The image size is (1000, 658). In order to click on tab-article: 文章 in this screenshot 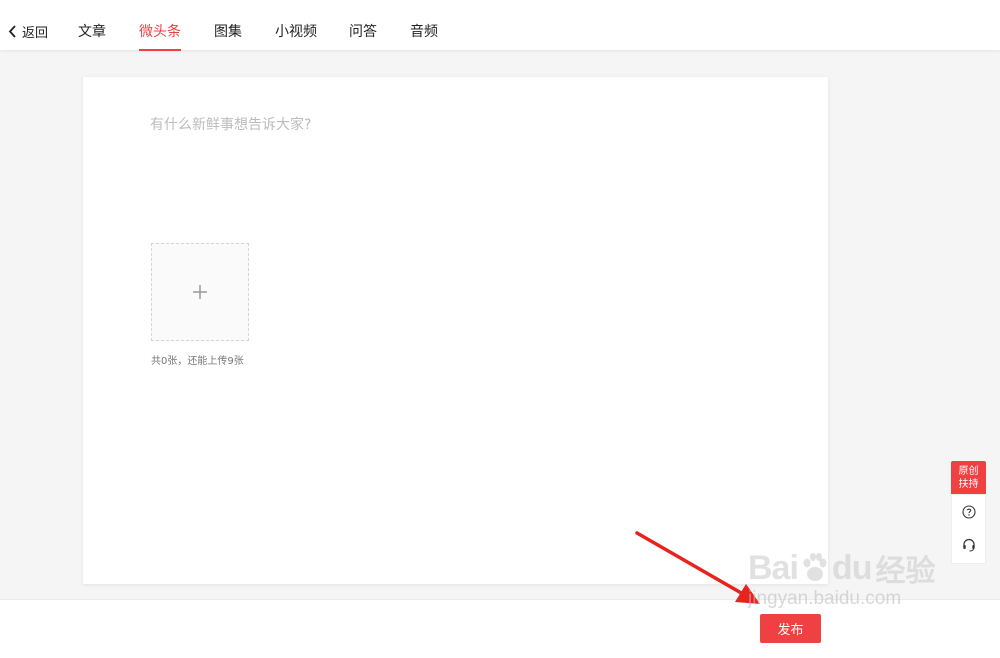, I will do `click(92, 32)`.